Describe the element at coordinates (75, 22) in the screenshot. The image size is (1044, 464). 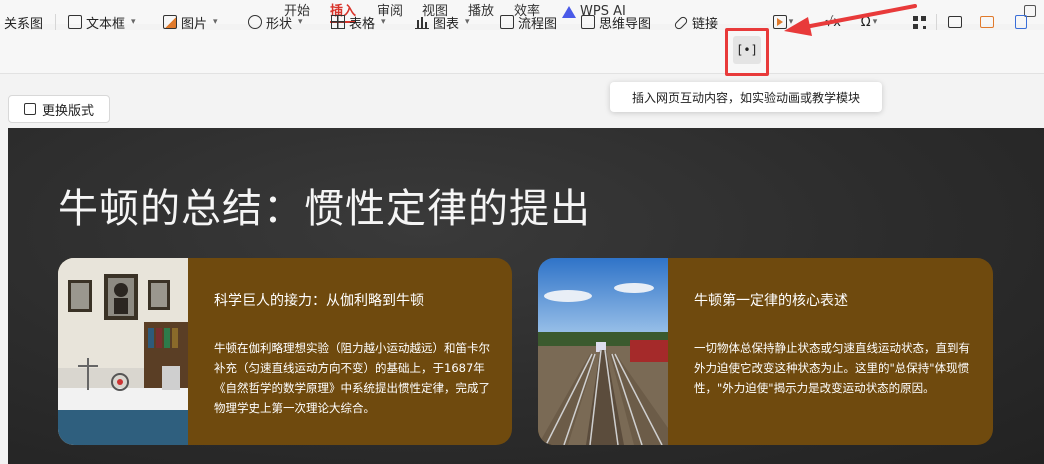
I see `textbox-icon` at that location.